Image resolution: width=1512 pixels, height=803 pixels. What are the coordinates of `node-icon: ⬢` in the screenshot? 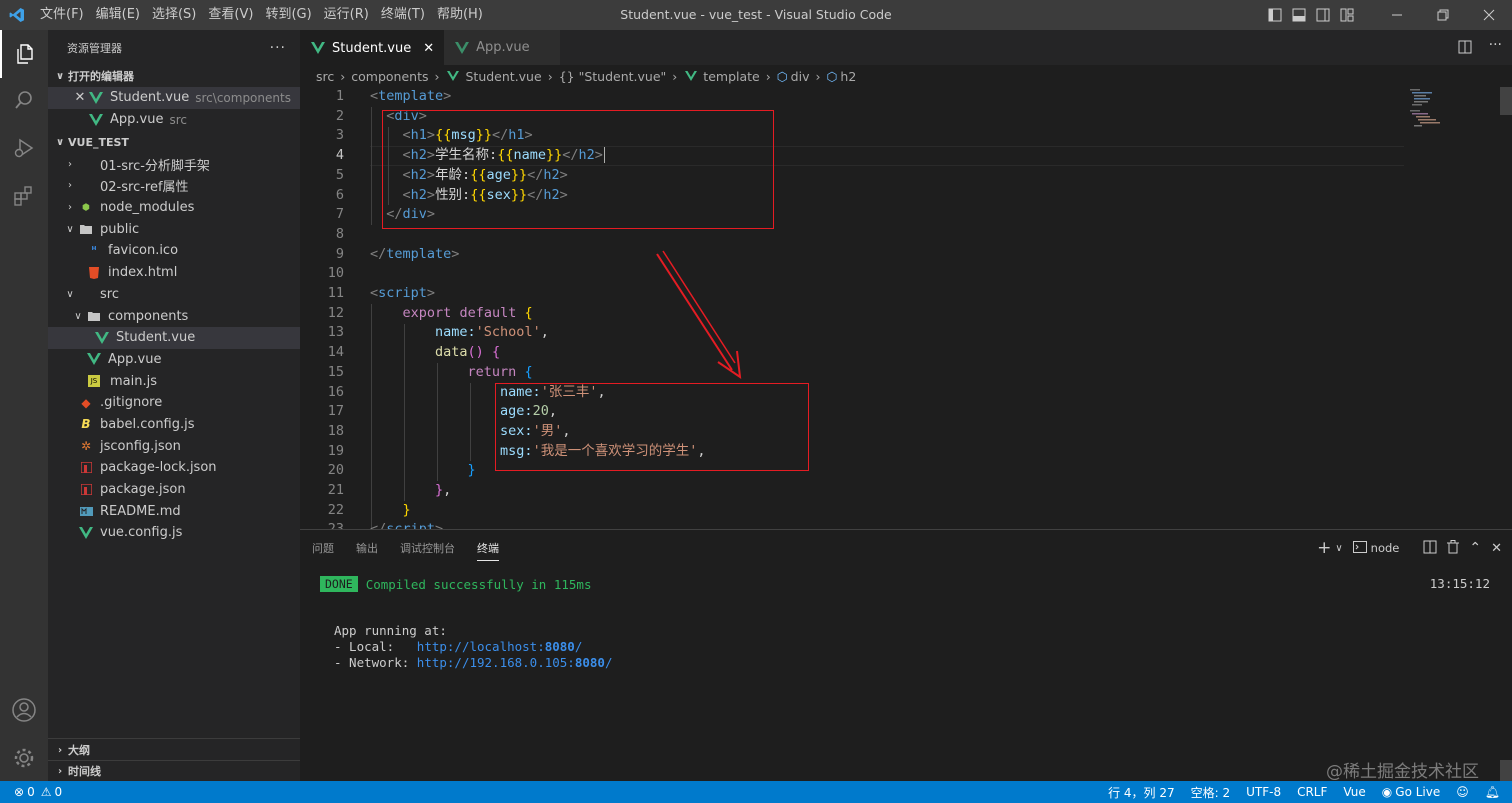 It's located at (86, 207).